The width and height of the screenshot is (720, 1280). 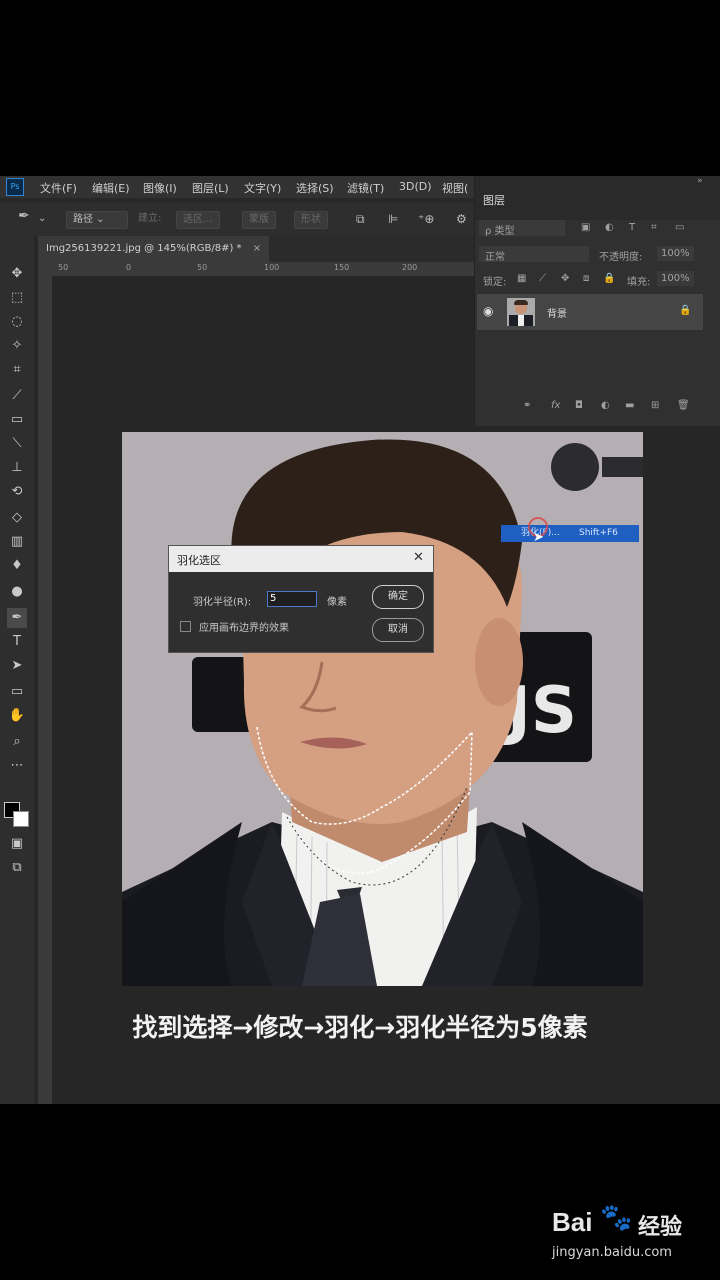 I want to click on layers-panel-title: 图层, so click(x=494, y=200).